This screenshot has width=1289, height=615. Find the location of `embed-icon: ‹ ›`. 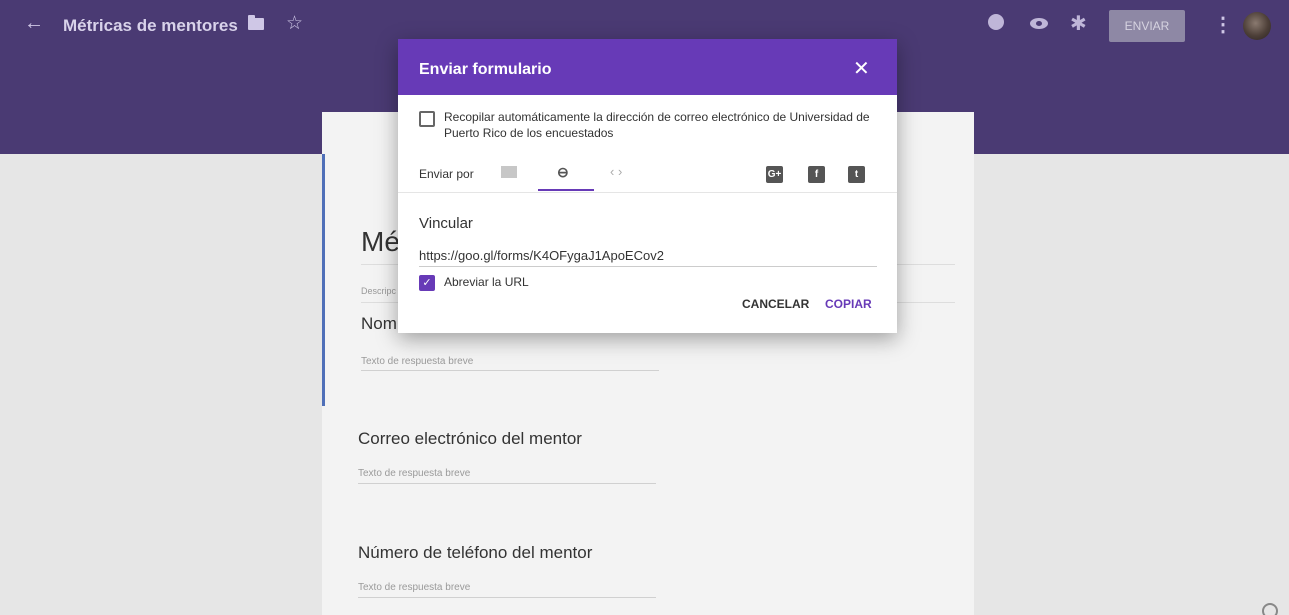

embed-icon: ‹ › is located at coordinates (616, 171).